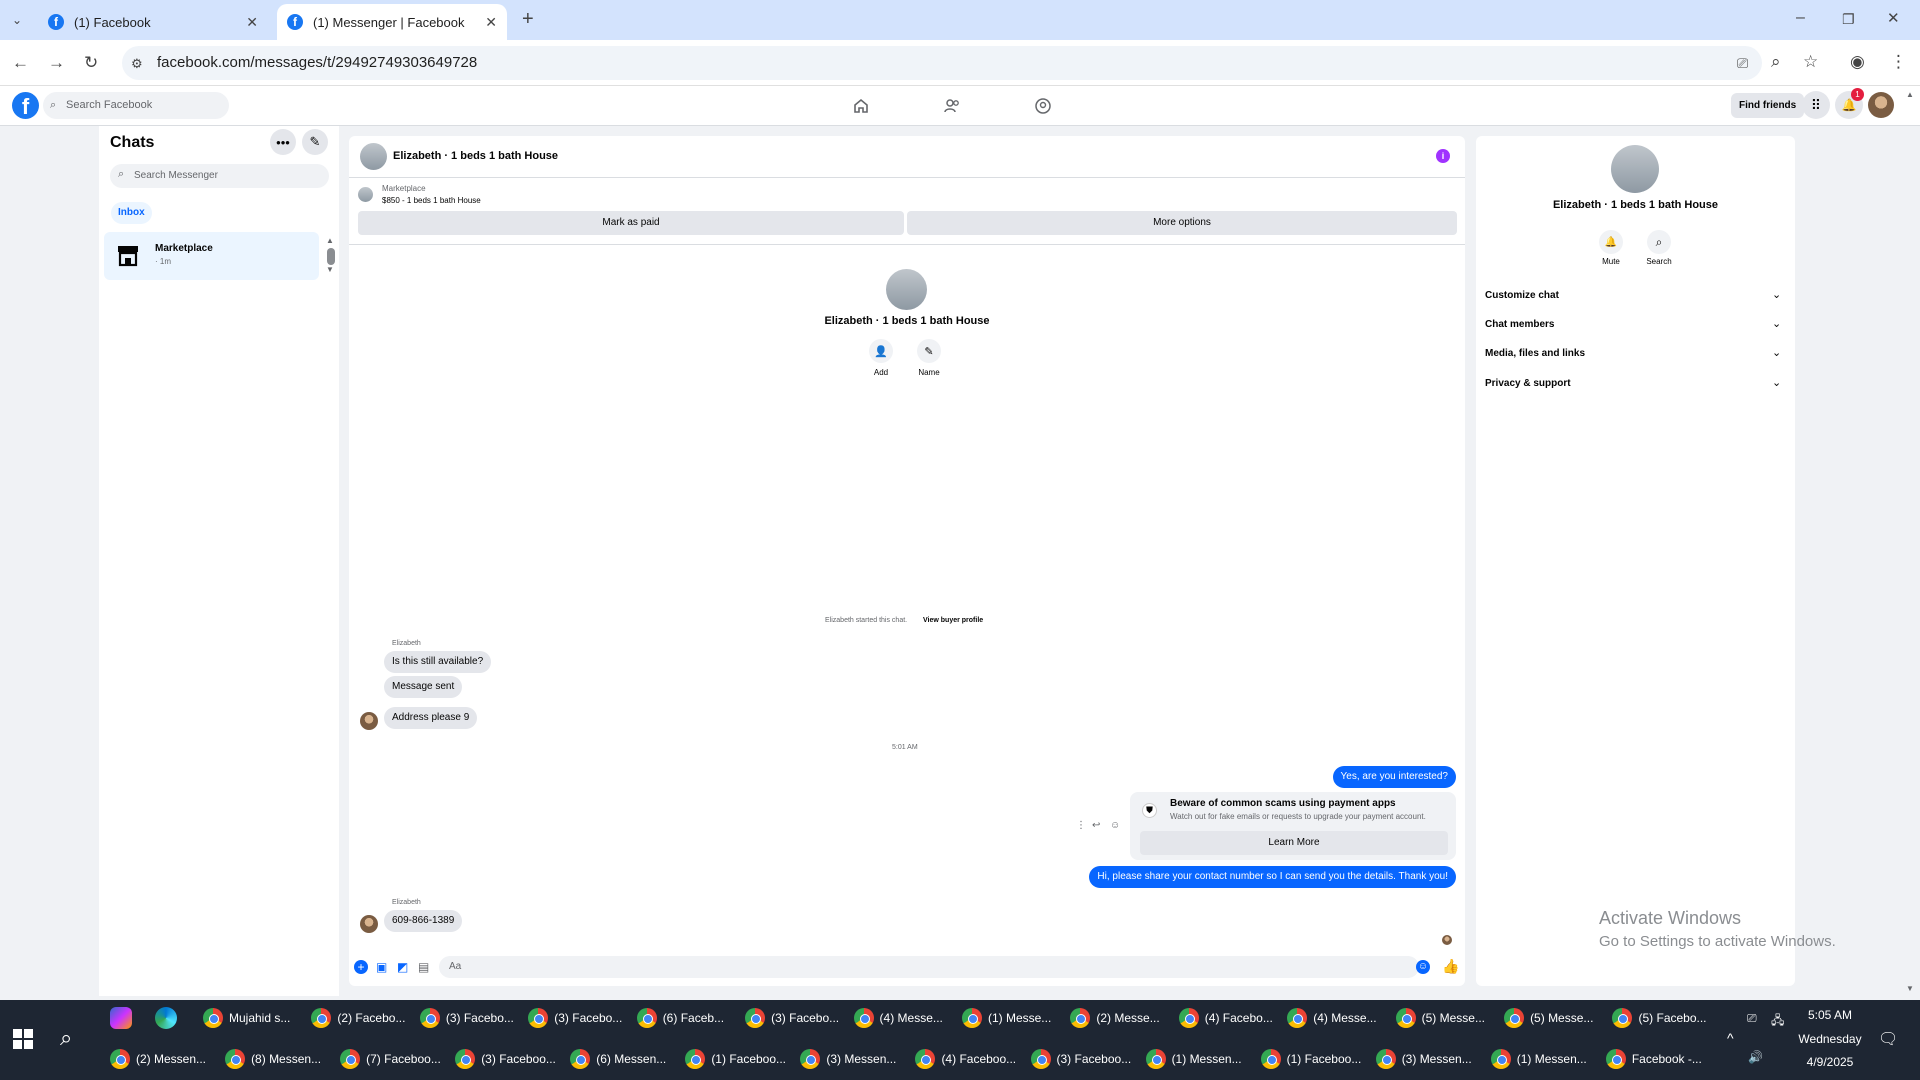  Describe the element at coordinates (20, 63) in the screenshot. I see `back-icon: ←` at that location.